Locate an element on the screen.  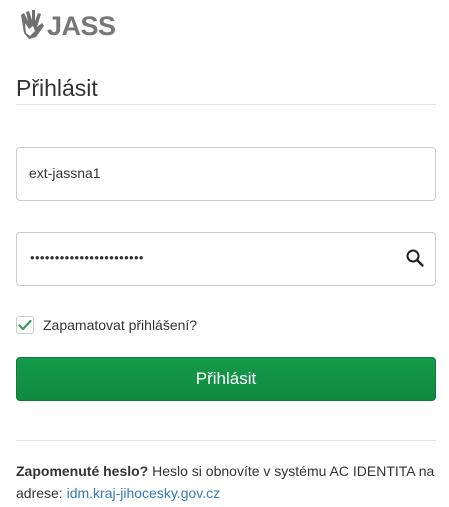
checkmark-icon is located at coordinates (25, 325).